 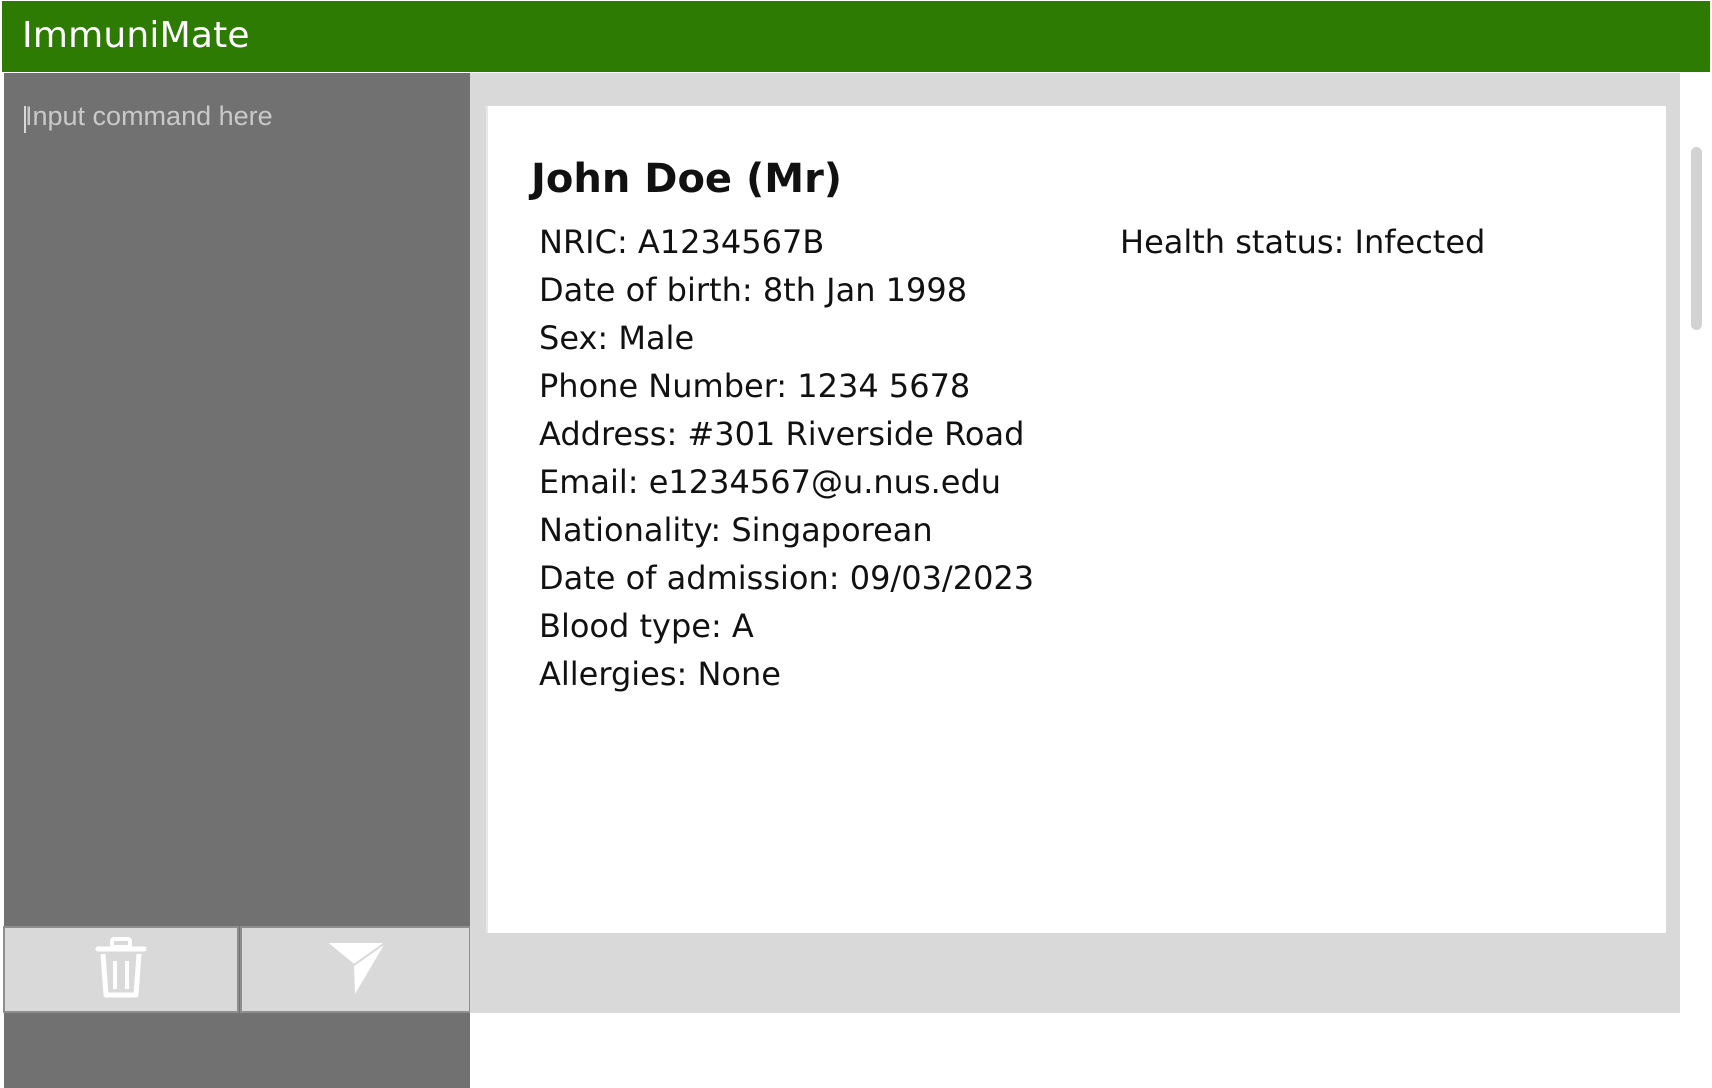 What do you see at coordinates (787, 578) in the screenshot?
I see `field-date-of-admission: Date of admission: 09/03/2023` at bounding box center [787, 578].